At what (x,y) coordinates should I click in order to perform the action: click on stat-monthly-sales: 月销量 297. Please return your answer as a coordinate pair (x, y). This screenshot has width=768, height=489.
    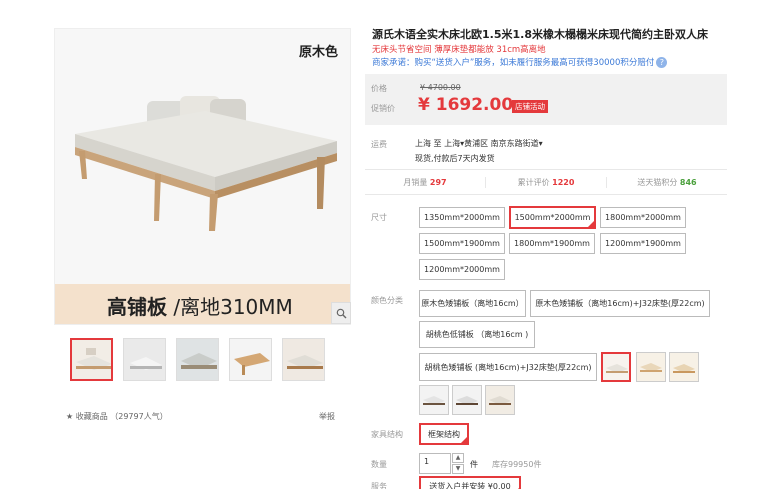
    Looking at the image, I should click on (425, 182).